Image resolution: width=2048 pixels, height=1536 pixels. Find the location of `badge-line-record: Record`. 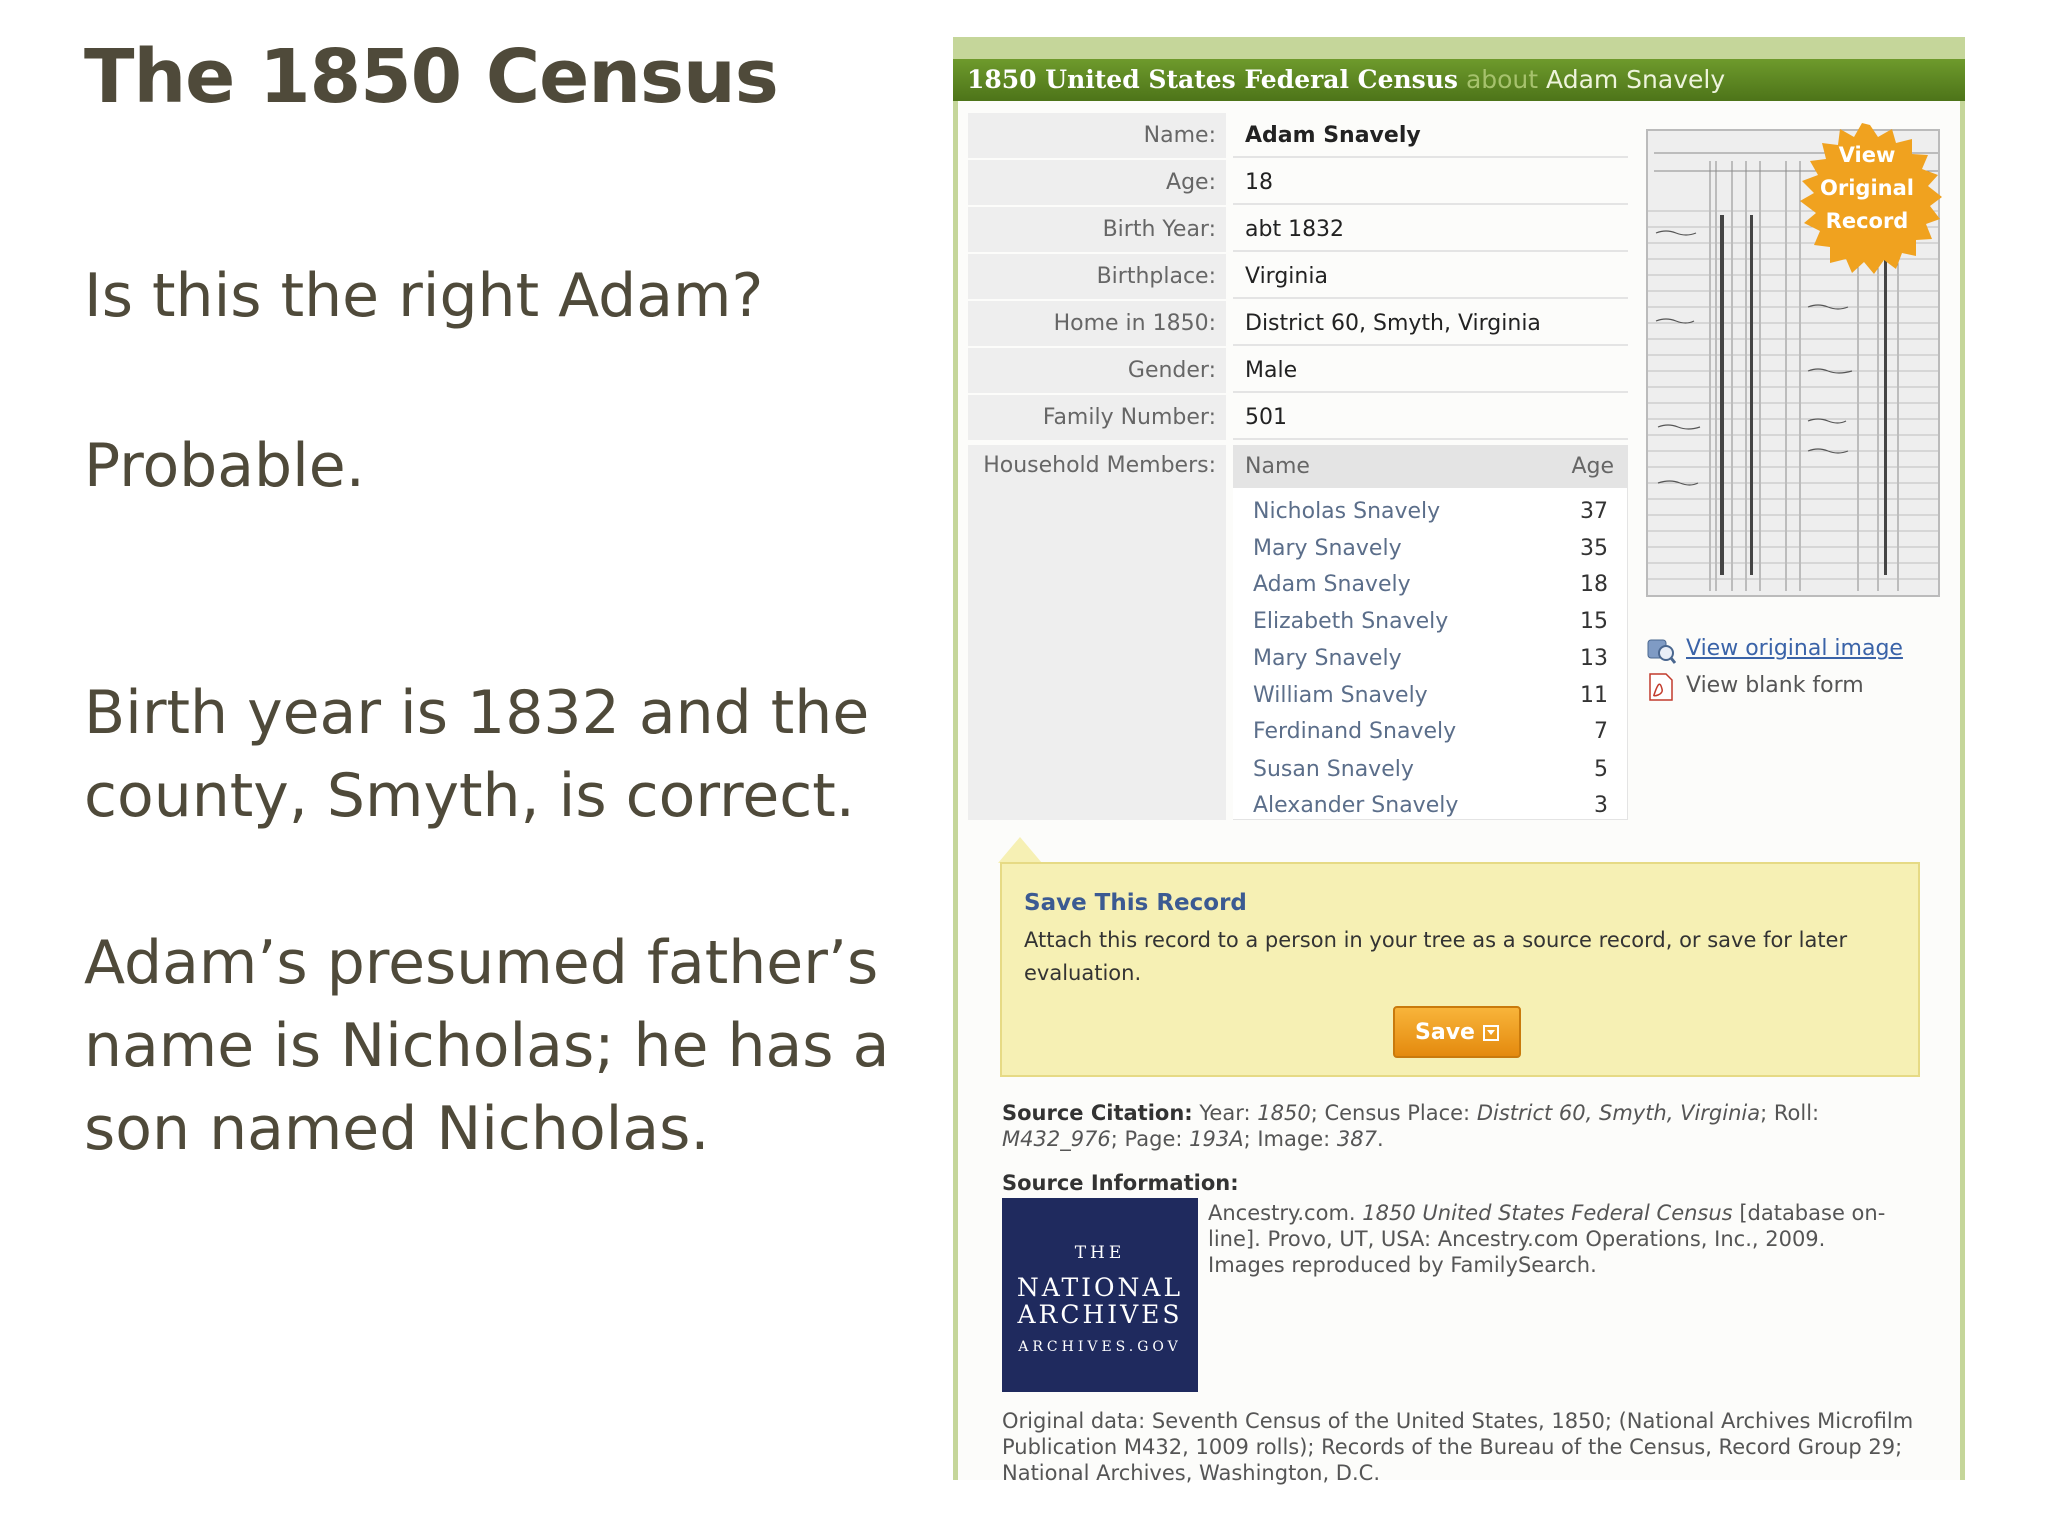

badge-line-record: Record is located at coordinates (1867, 221).